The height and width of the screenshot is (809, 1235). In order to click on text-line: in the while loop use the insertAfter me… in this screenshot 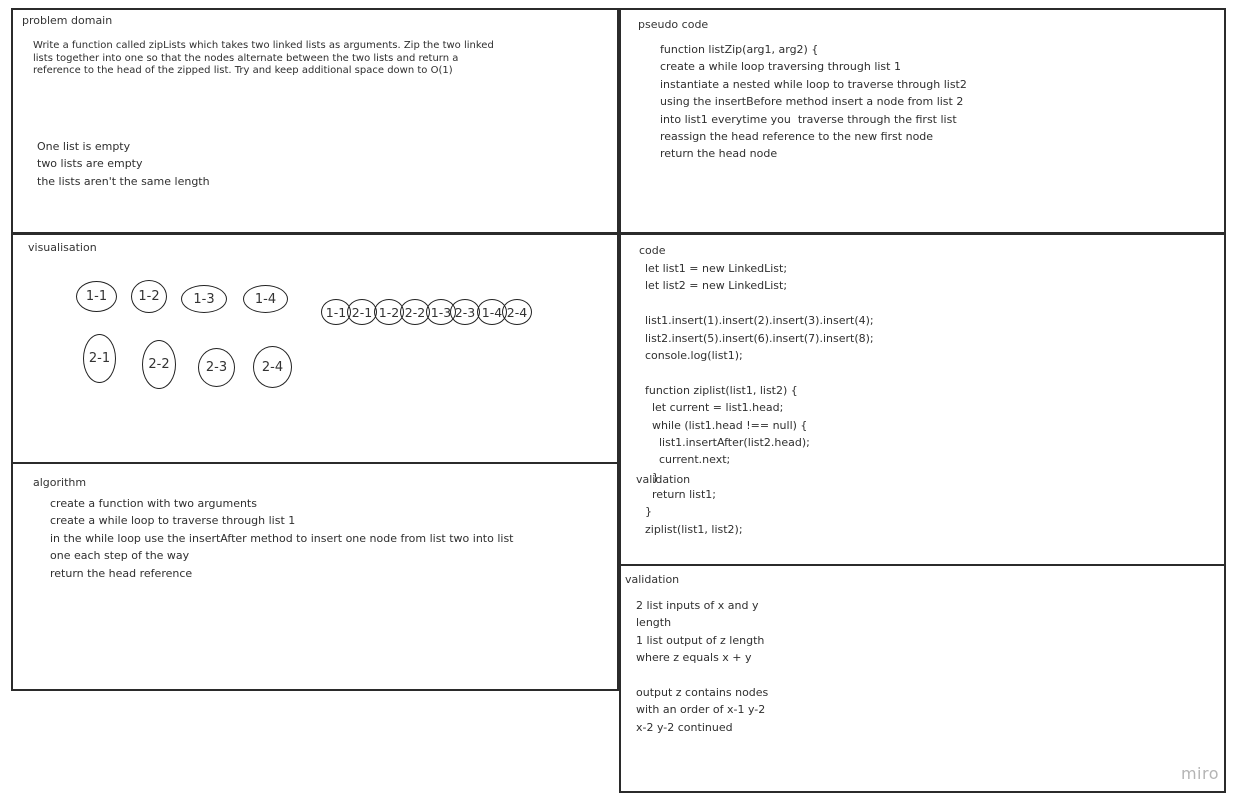, I will do `click(282, 538)`.